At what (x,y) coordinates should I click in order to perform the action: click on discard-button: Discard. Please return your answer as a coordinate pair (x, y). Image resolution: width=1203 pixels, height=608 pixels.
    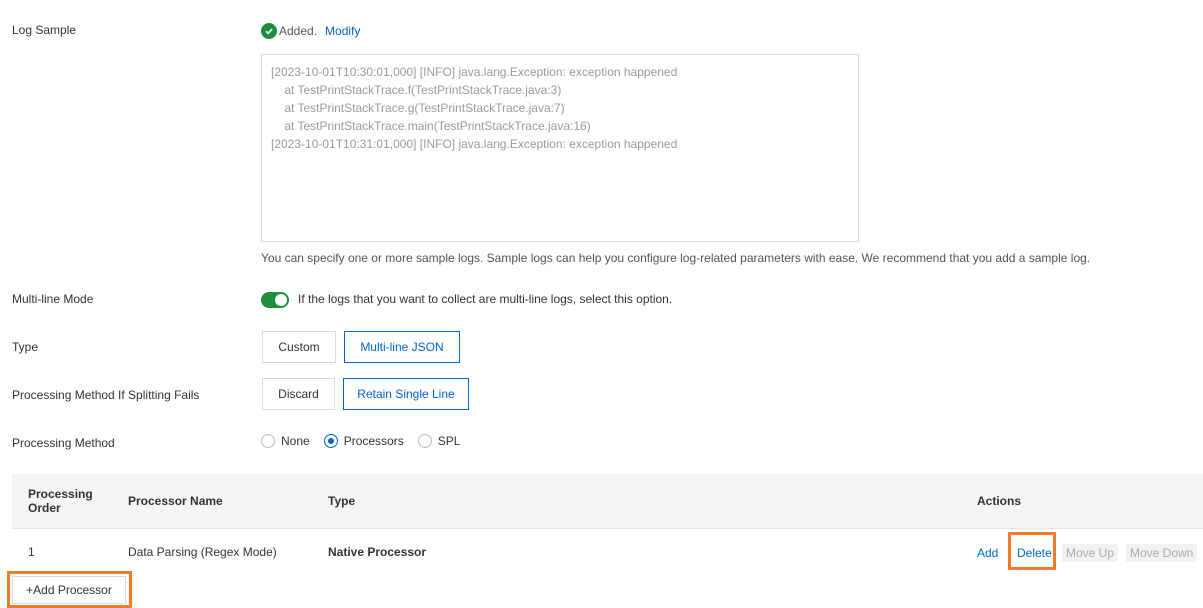
    Looking at the image, I should click on (298, 394).